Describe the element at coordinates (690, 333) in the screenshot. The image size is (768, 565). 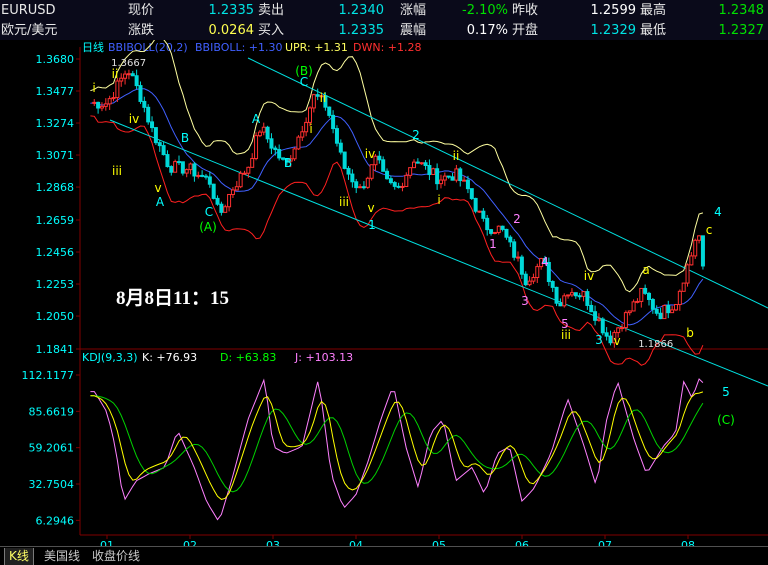
I see `wave-label-32: b` at that location.